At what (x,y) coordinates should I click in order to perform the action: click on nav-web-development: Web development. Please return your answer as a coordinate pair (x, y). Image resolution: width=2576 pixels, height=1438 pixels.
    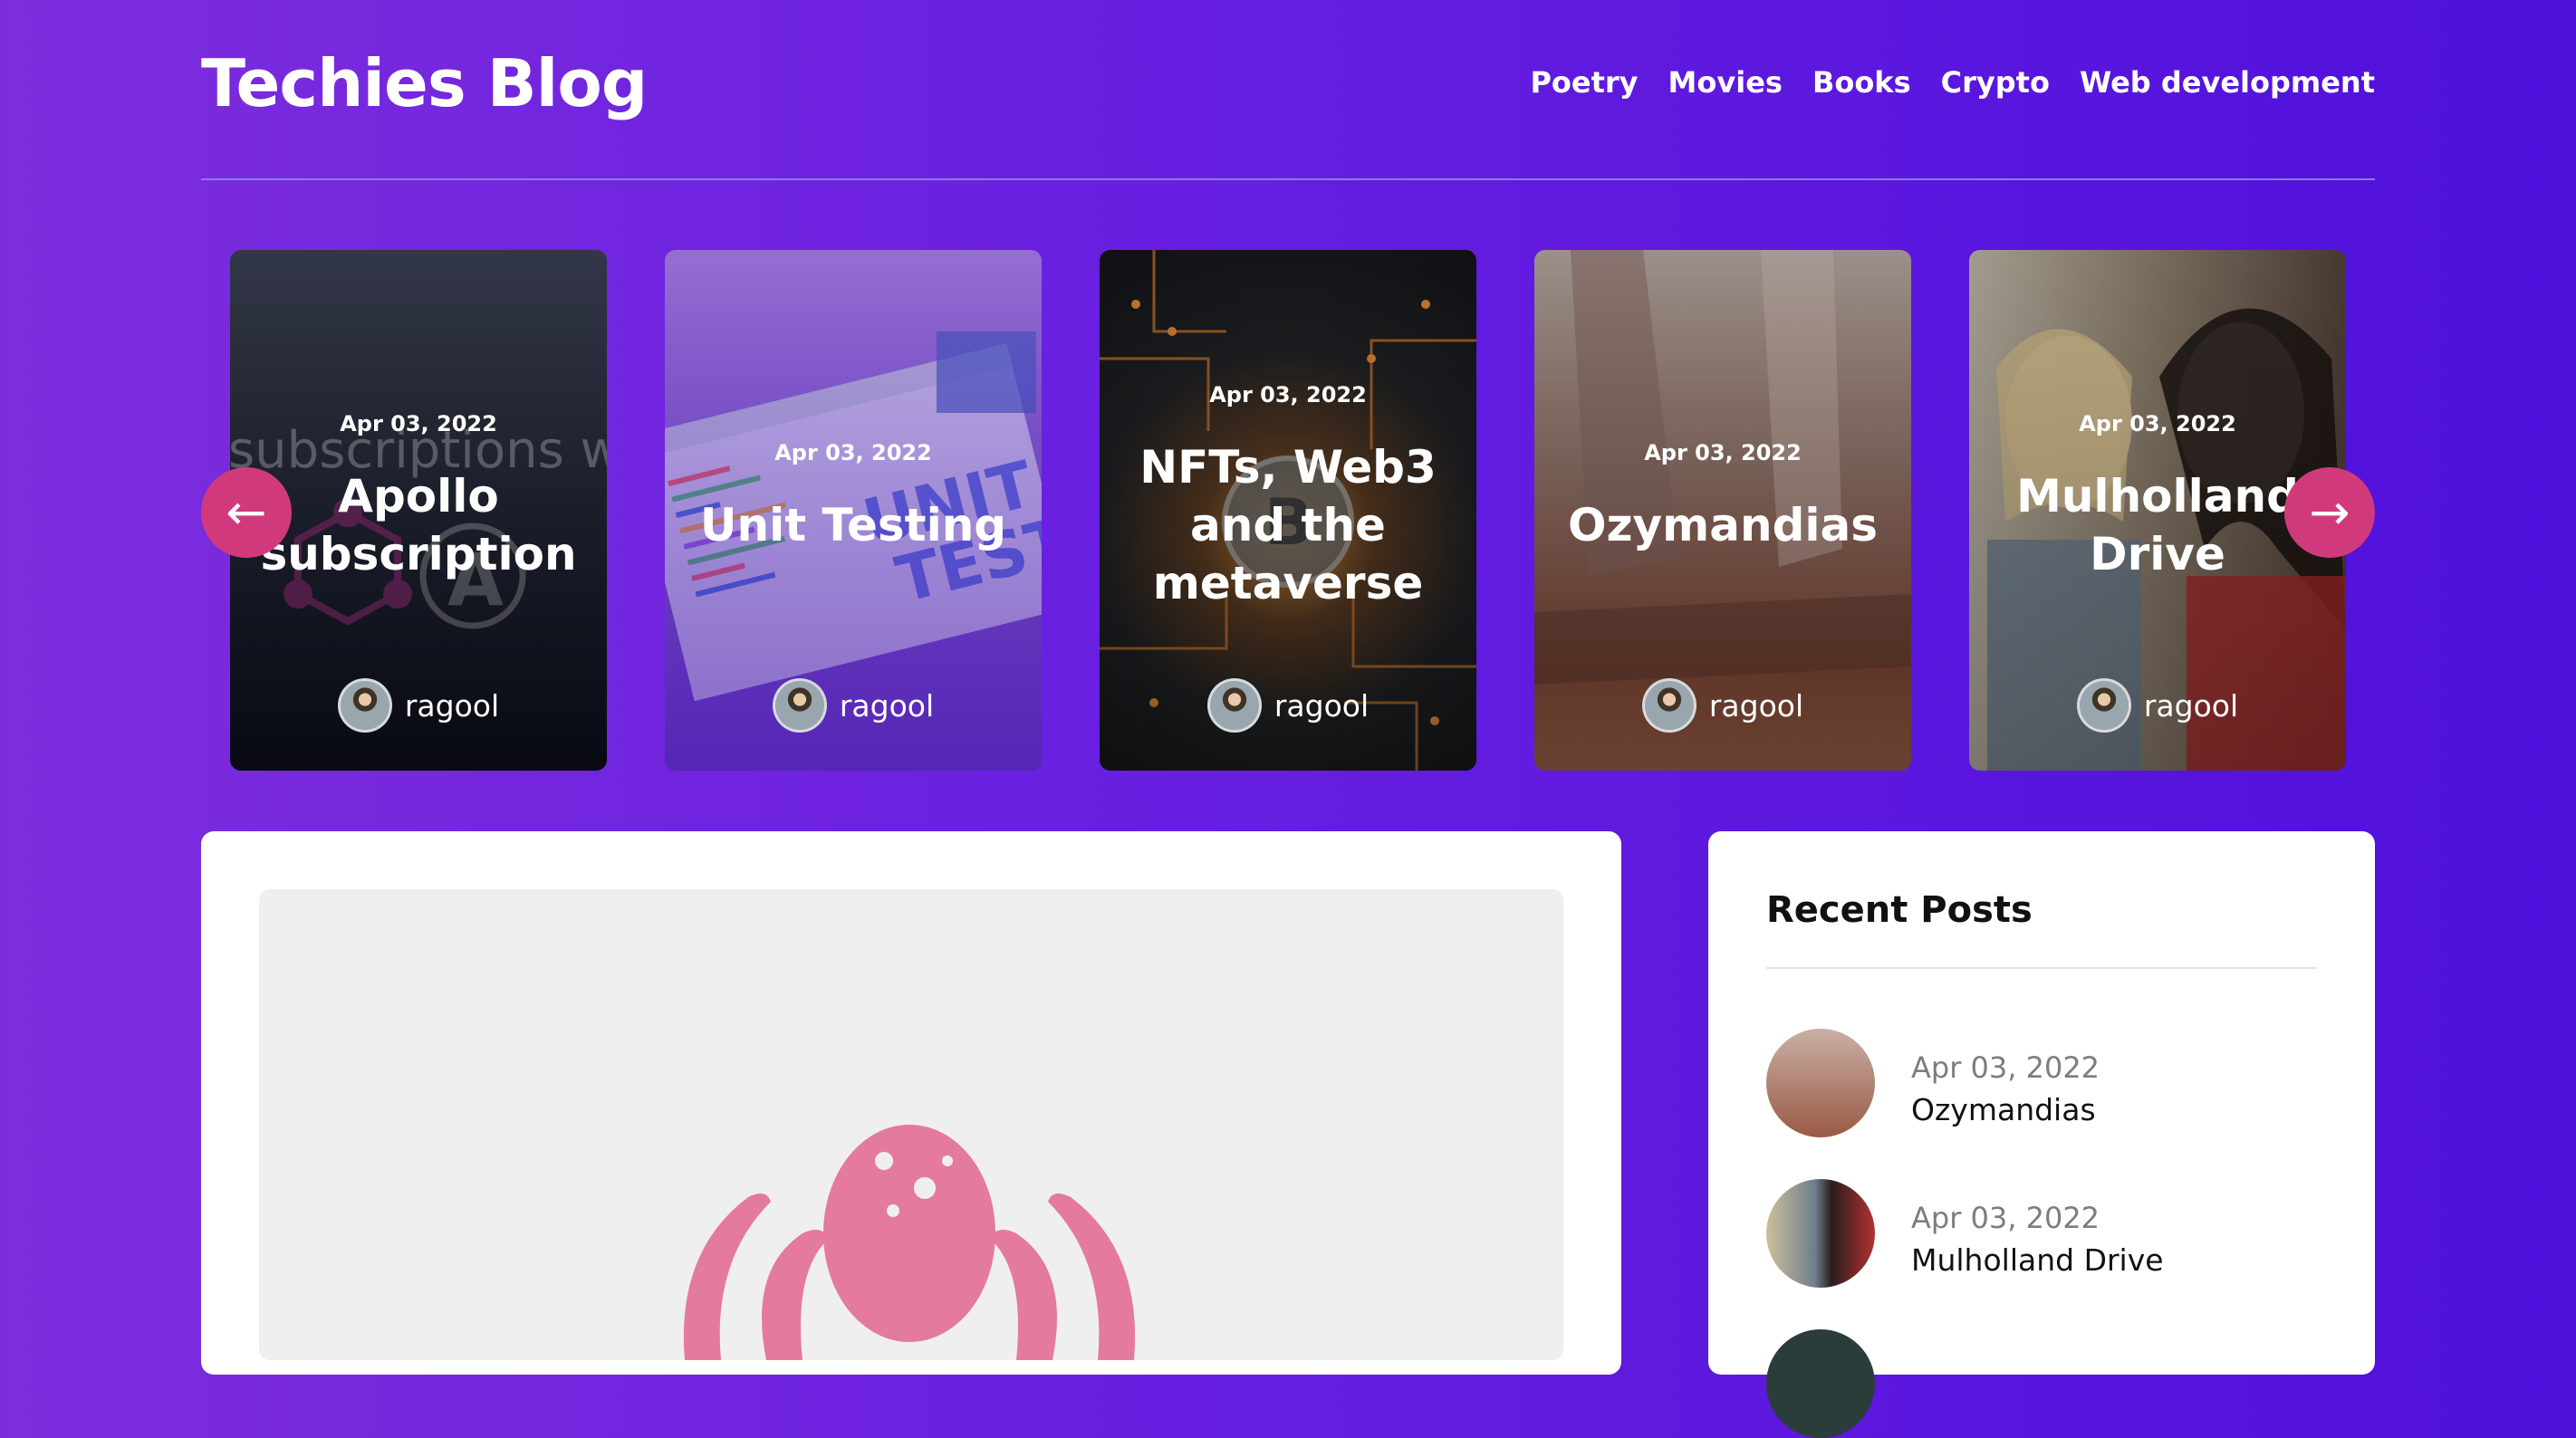
    Looking at the image, I should click on (2227, 82).